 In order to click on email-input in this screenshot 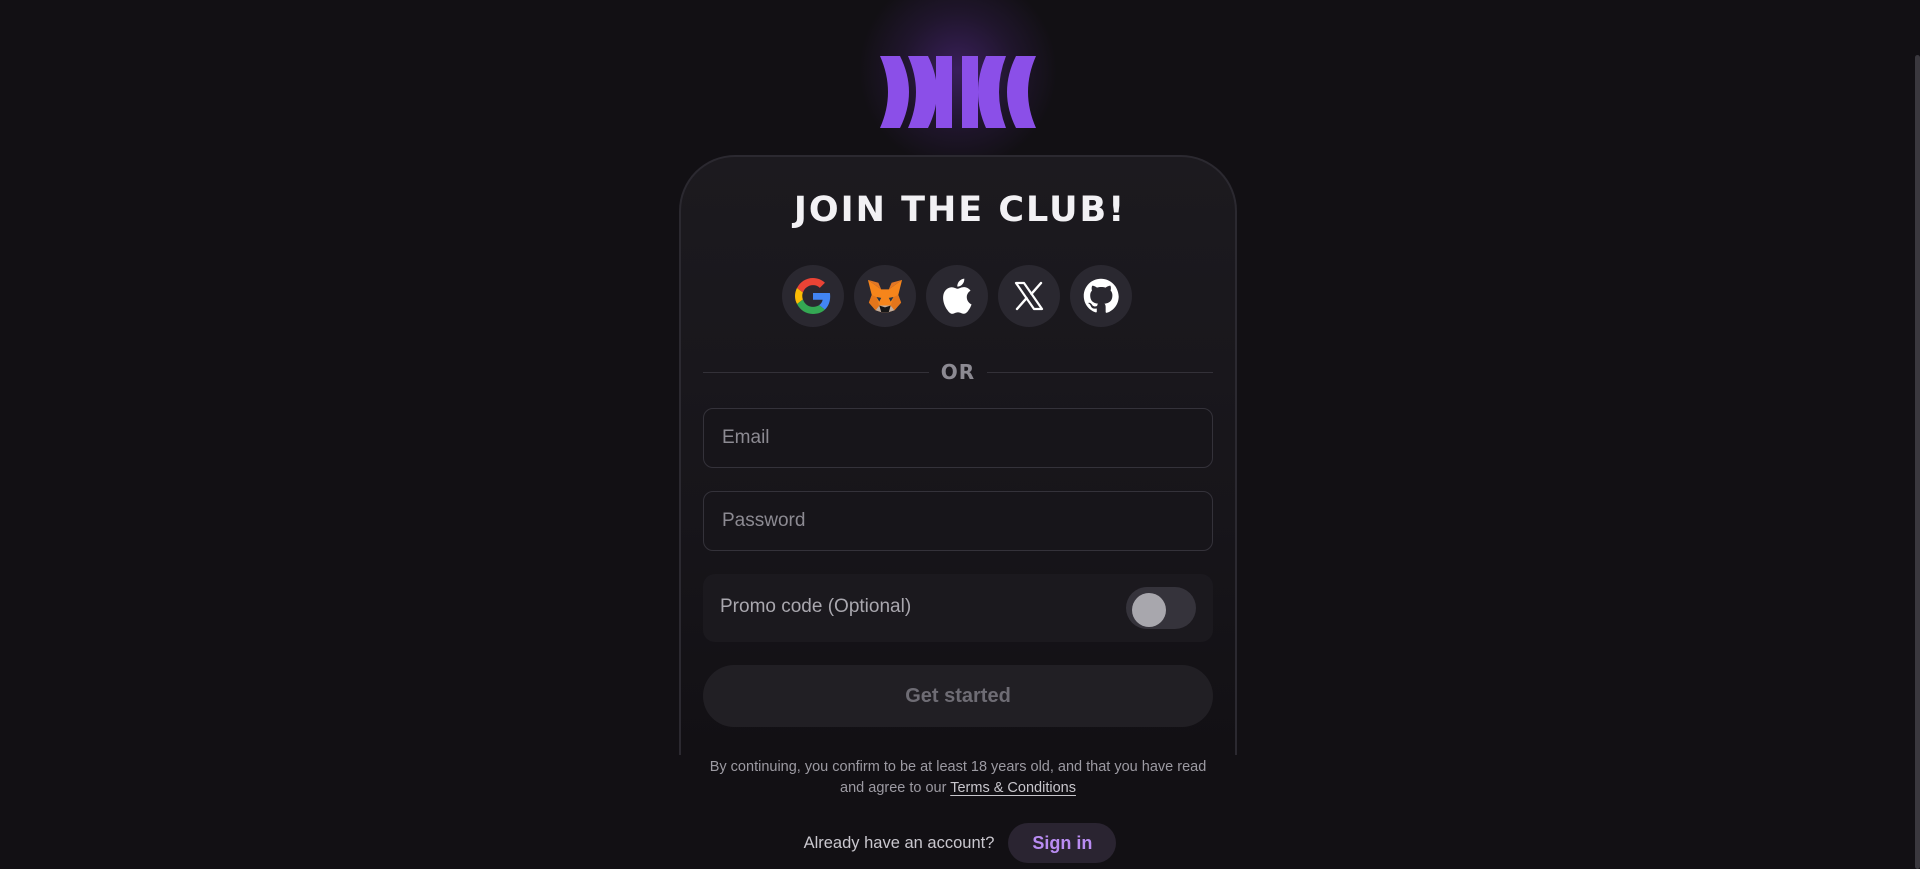, I will do `click(958, 438)`.